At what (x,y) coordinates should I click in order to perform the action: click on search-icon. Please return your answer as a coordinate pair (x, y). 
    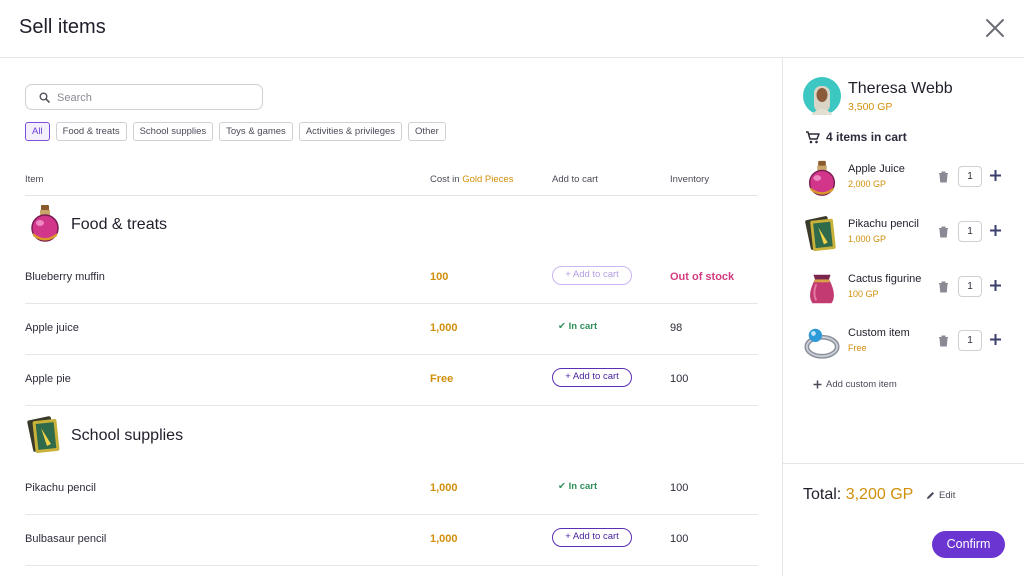
    Looking at the image, I should click on (44, 97).